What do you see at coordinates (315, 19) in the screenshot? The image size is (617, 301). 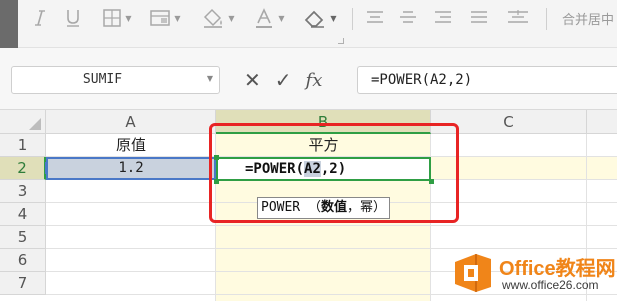 I see `eraser-icon` at bounding box center [315, 19].